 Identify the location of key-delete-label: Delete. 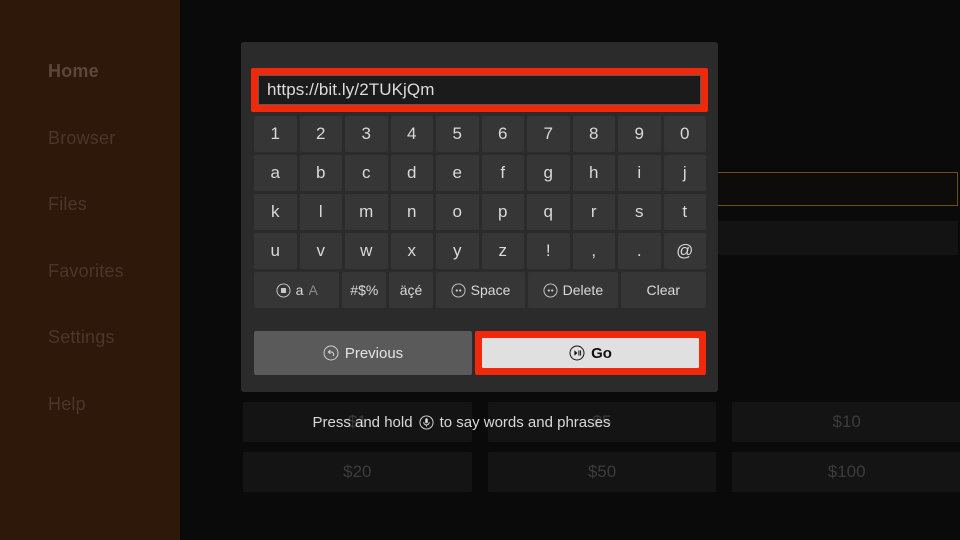
(583, 290).